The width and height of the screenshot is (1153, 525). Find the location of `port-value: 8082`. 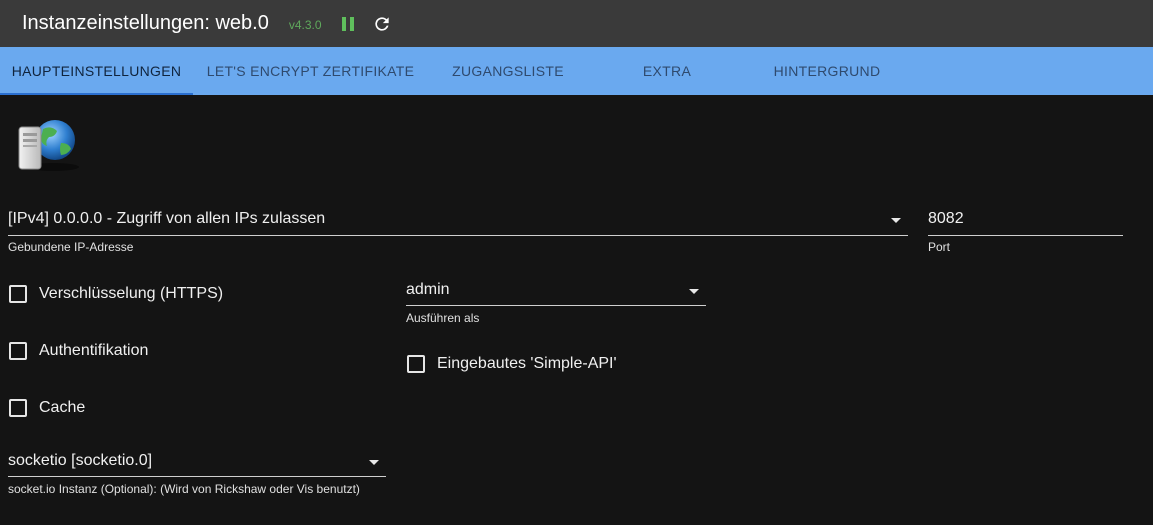

port-value: 8082 is located at coordinates (946, 218).